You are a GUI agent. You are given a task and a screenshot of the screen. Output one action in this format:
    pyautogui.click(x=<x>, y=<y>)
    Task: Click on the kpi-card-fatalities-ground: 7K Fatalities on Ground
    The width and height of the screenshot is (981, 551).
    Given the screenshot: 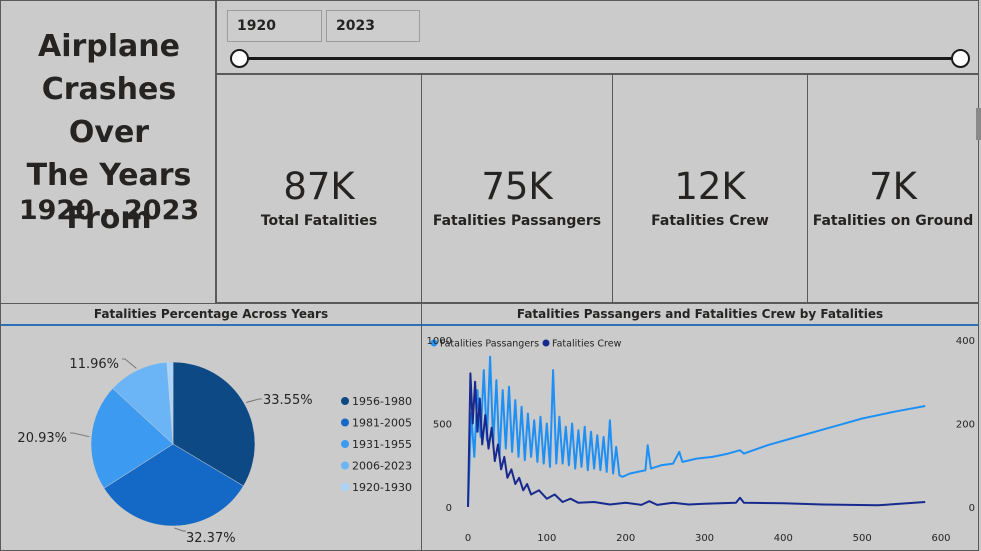 What is the action you would take?
    pyautogui.click(x=893, y=188)
    